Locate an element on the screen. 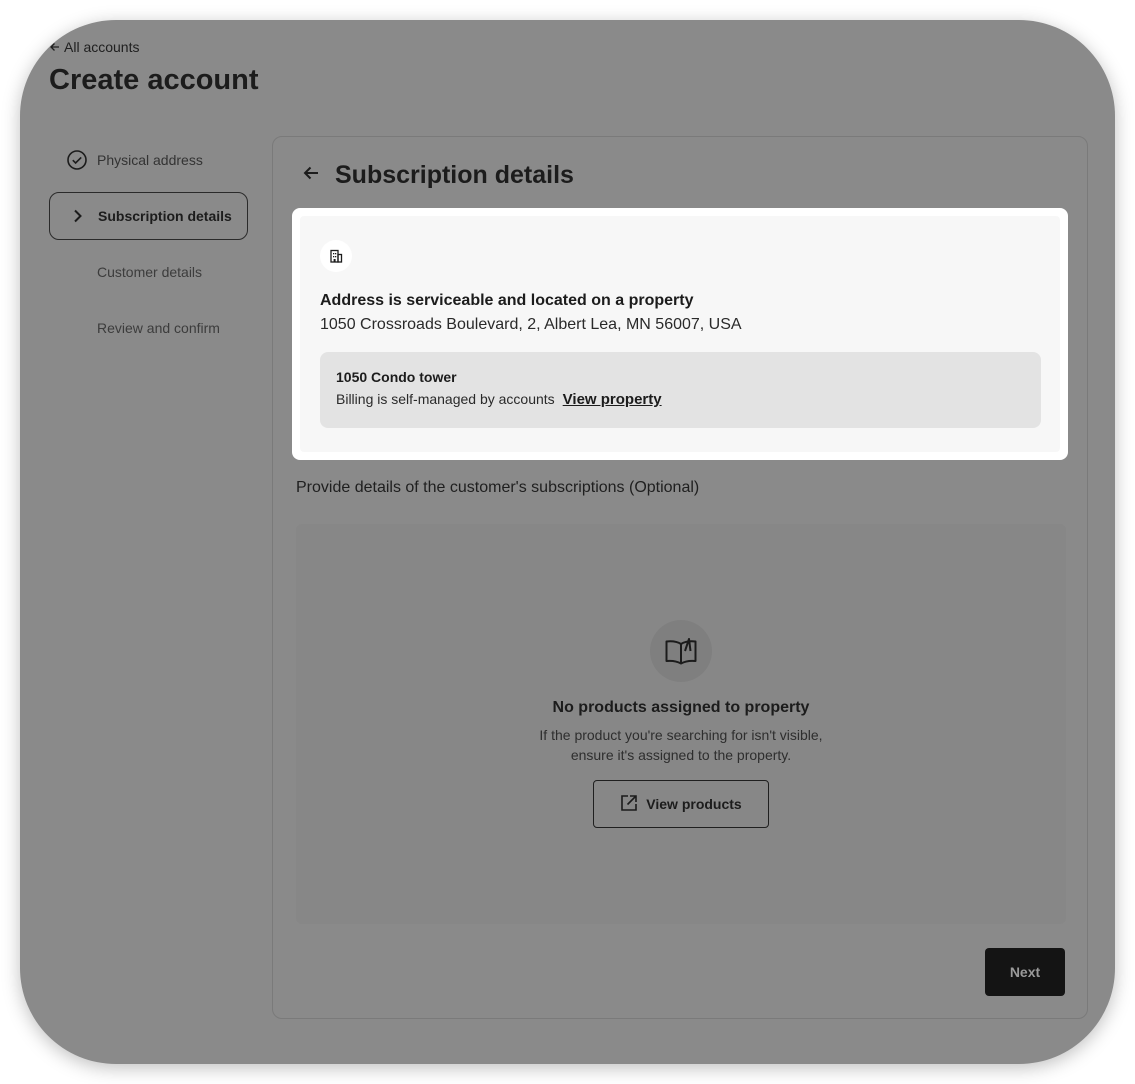 The height and width of the screenshot is (1084, 1135). step-label: Customer details is located at coordinates (150, 272).